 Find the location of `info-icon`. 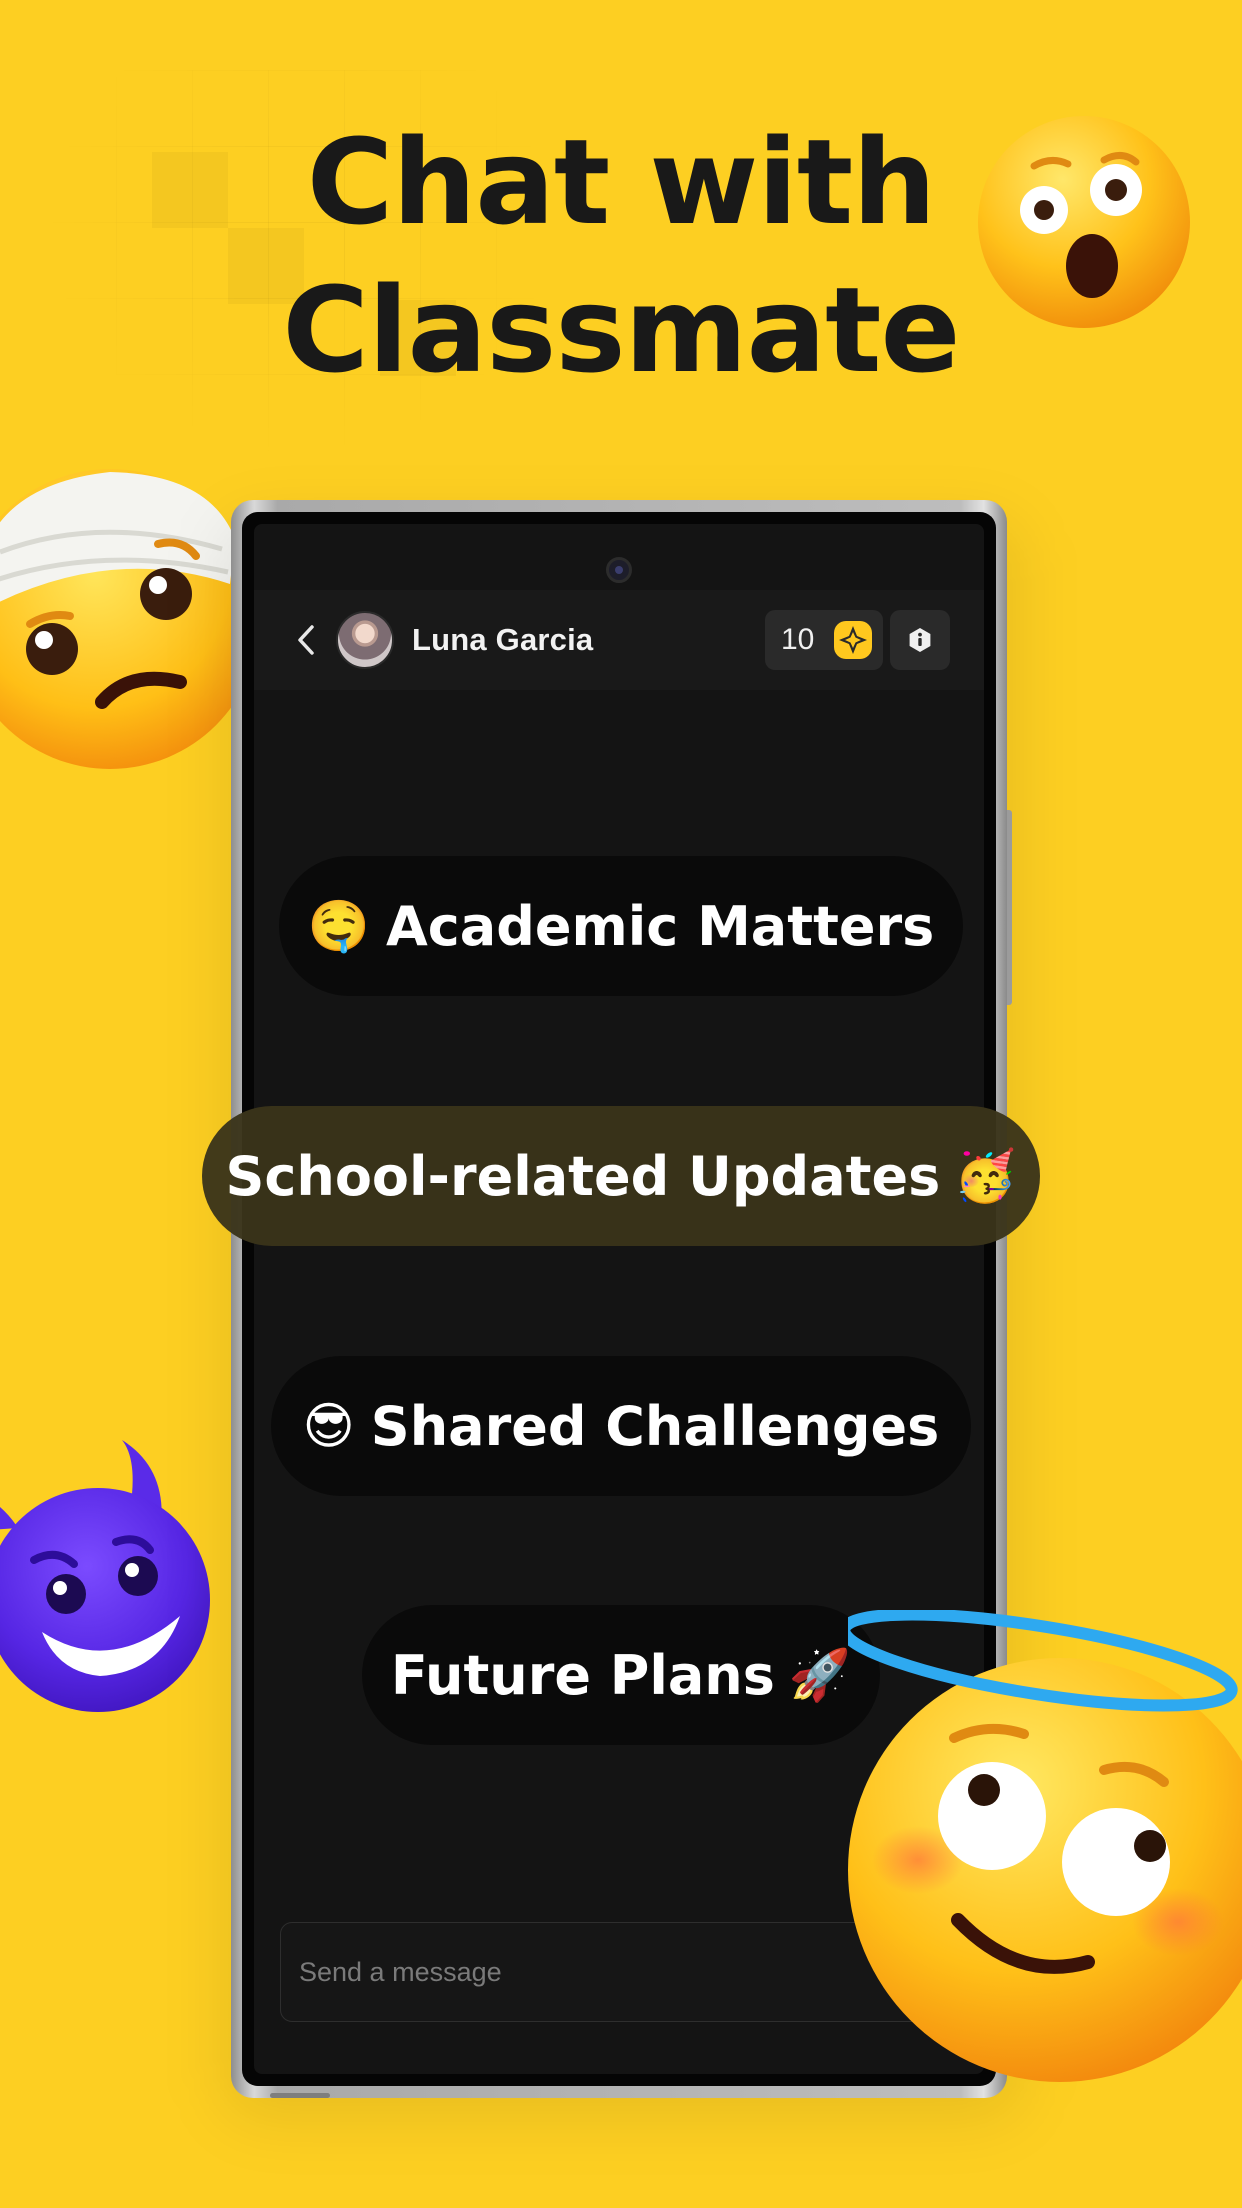

info-icon is located at coordinates (920, 640).